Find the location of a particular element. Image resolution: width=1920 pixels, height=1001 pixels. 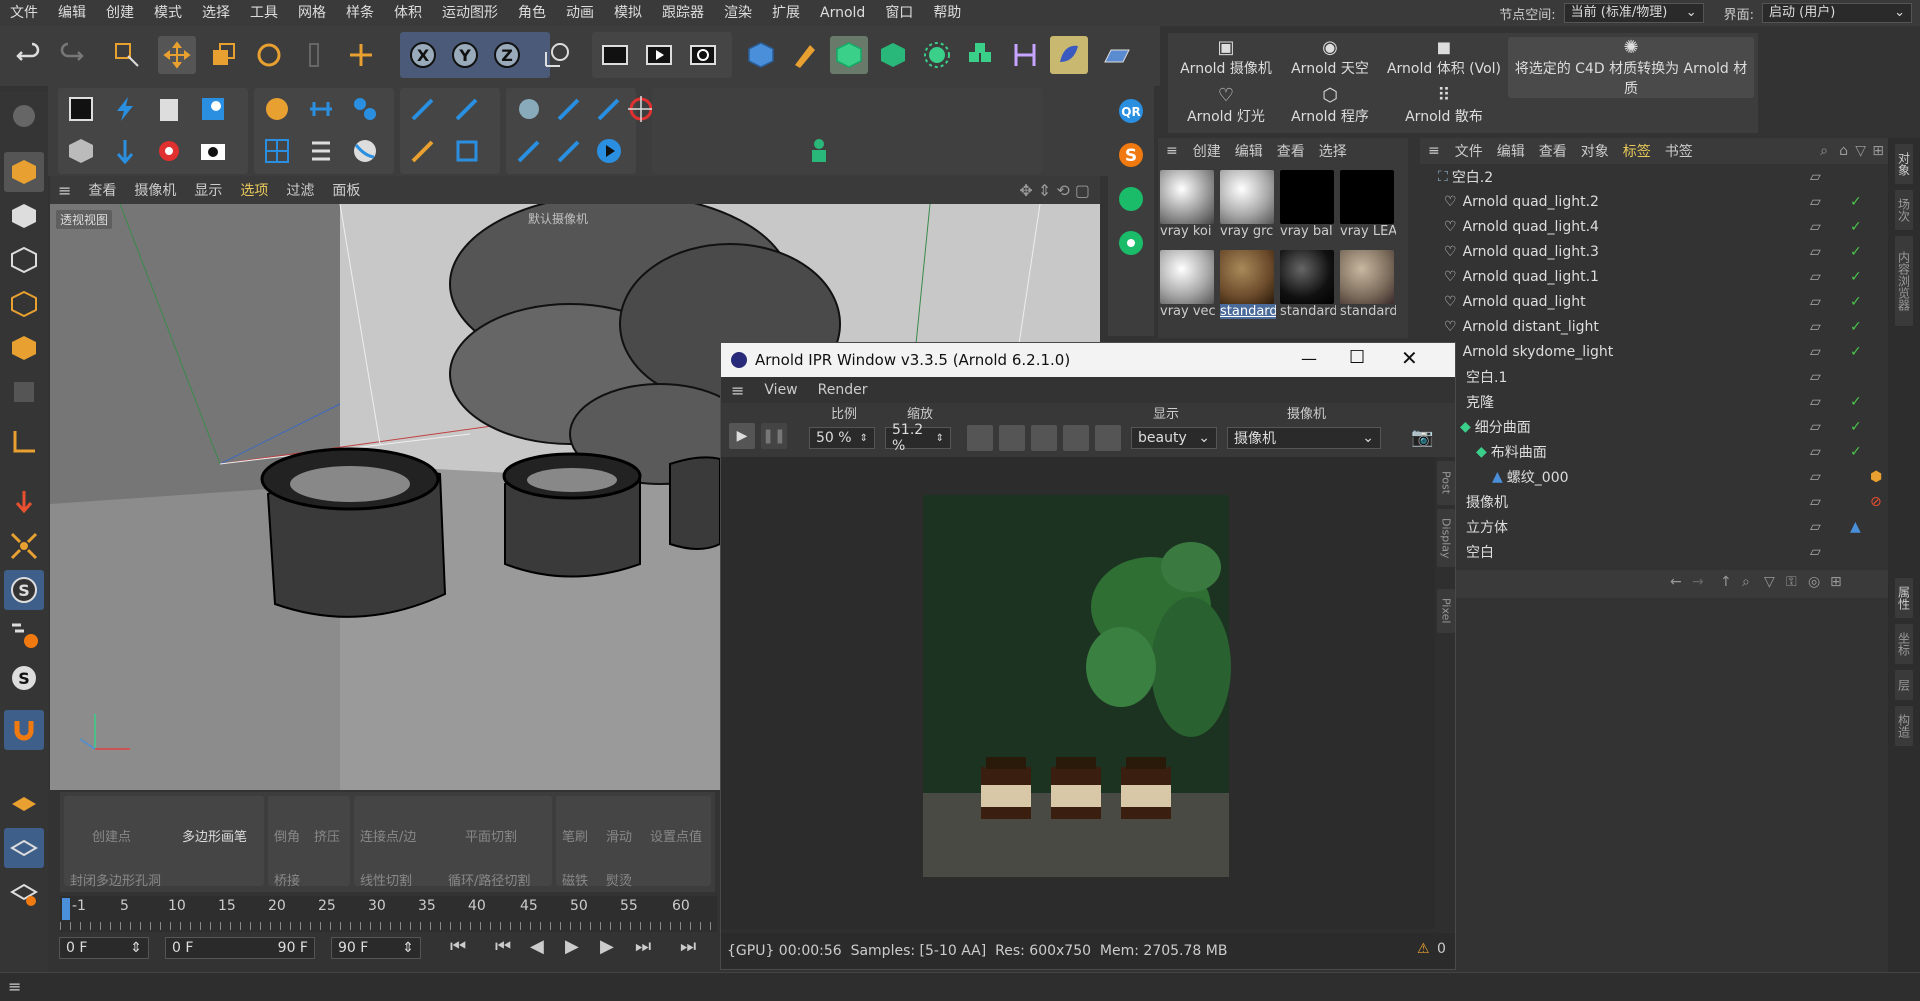

object-row: 克隆 ▱ ✓ is located at coordinates (1645, 401).